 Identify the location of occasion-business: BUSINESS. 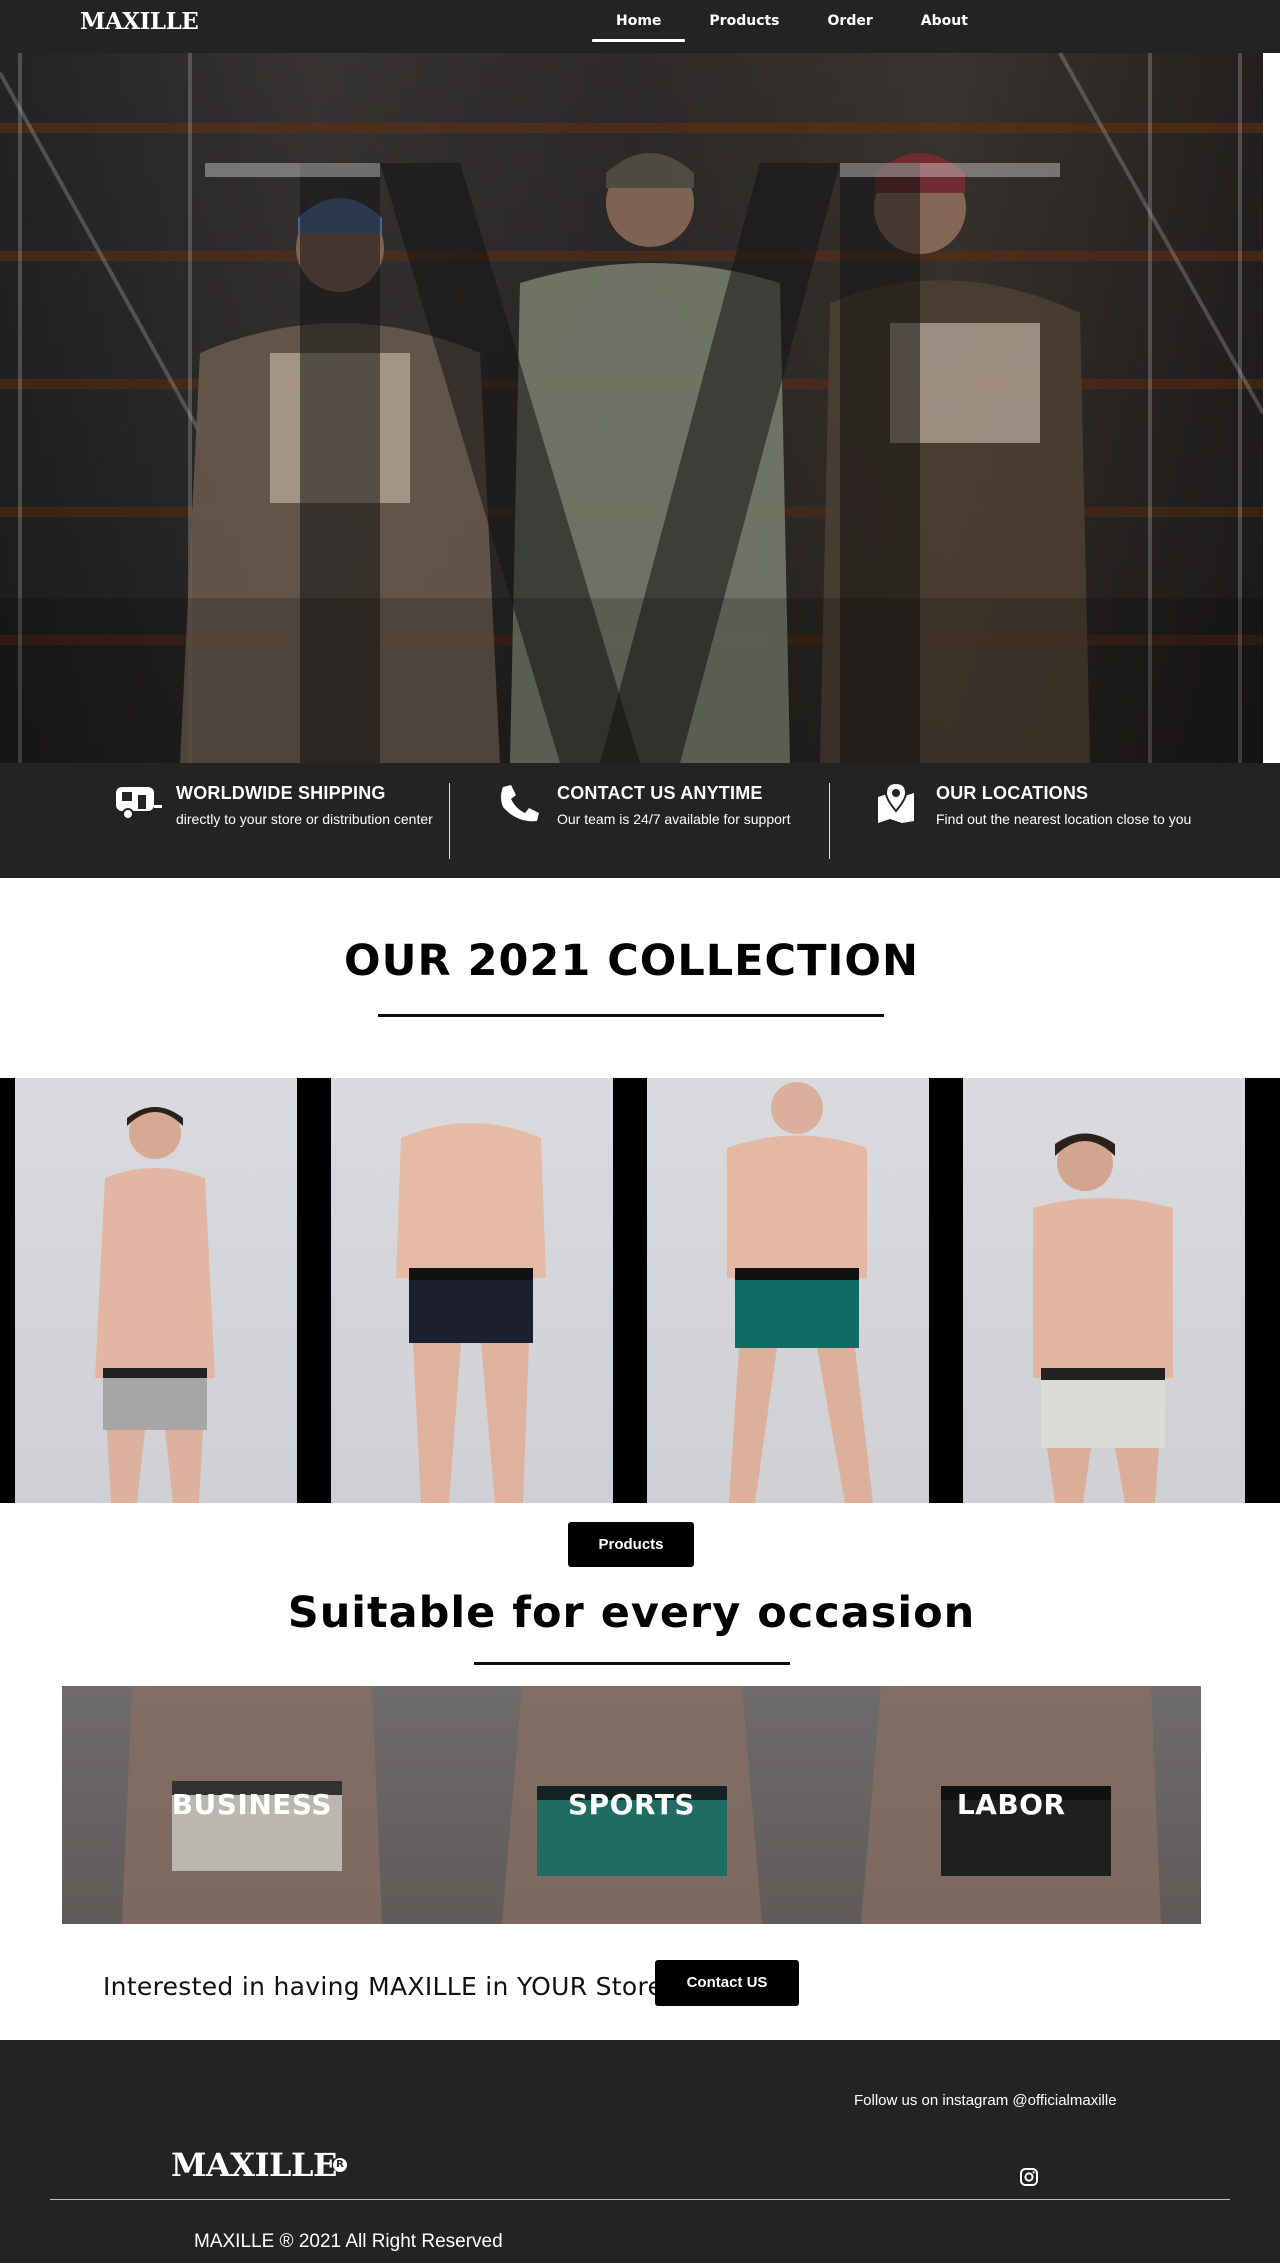
(252, 1805).